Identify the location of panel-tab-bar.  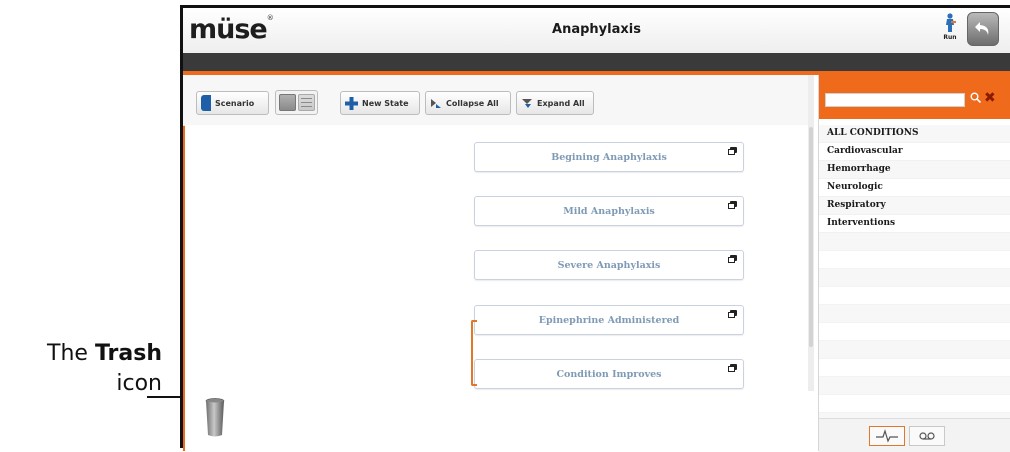
(914, 435).